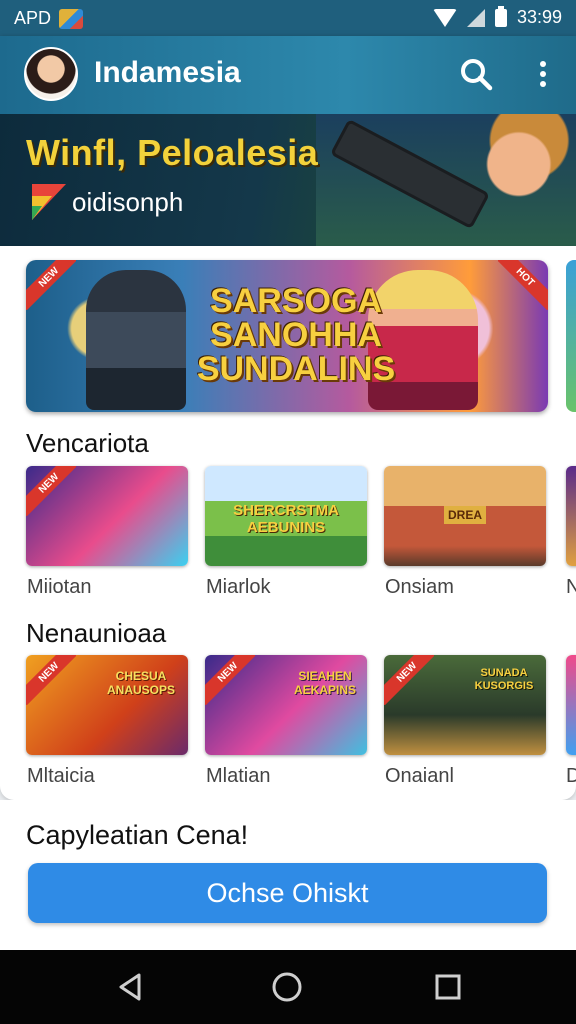  Describe the element at coordinates (287, 893) in the screenshot. I see `cta-button: Ochse Ohiskt` at that location.